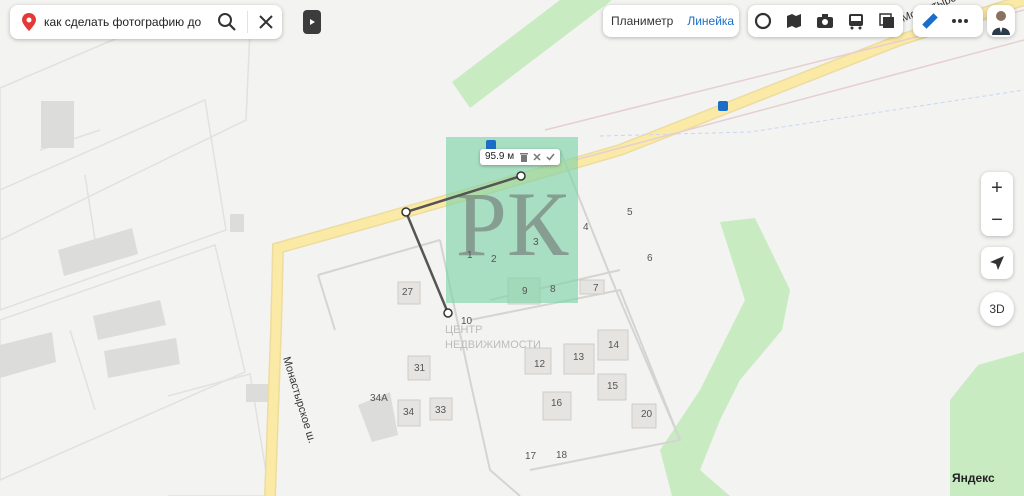 The height and width of the screenshot is (496, 1024). I want to click on copy-icon, so click(887, 21).